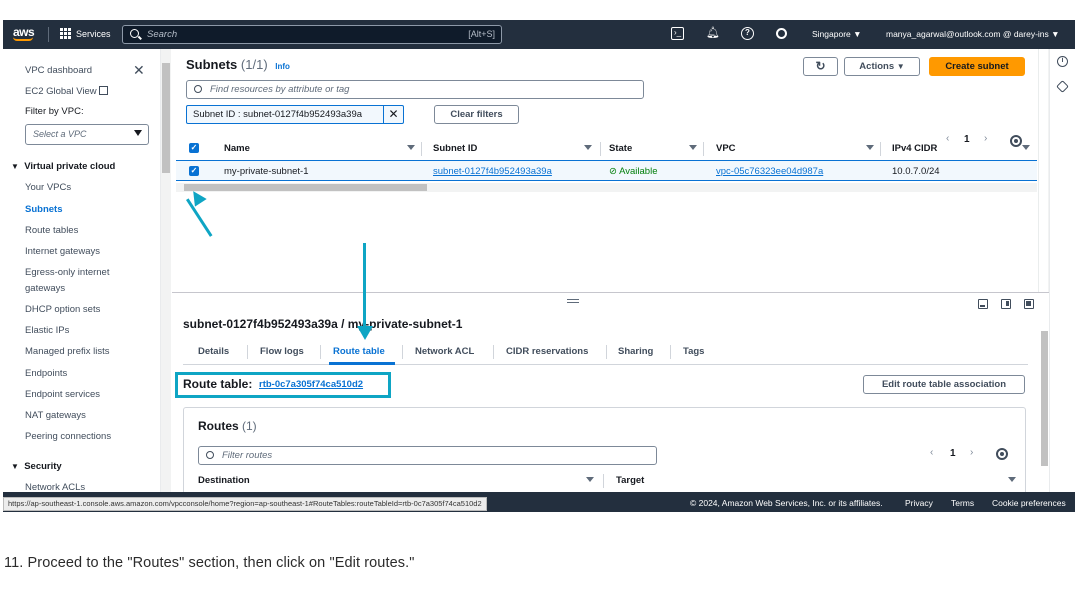 The height and width of the screenshot is (594, 1075). What do you see at coordinates (971, 452) in the screenshot?
I see `next-page-icon: ›` at bounding box center [971, 452].